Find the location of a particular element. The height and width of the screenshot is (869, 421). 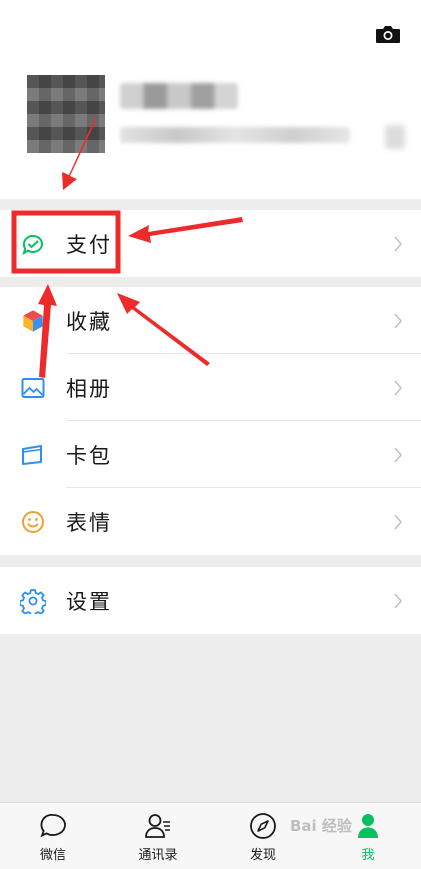

menu-item-pay-label: 支付 is located at coordinates (89, 244).